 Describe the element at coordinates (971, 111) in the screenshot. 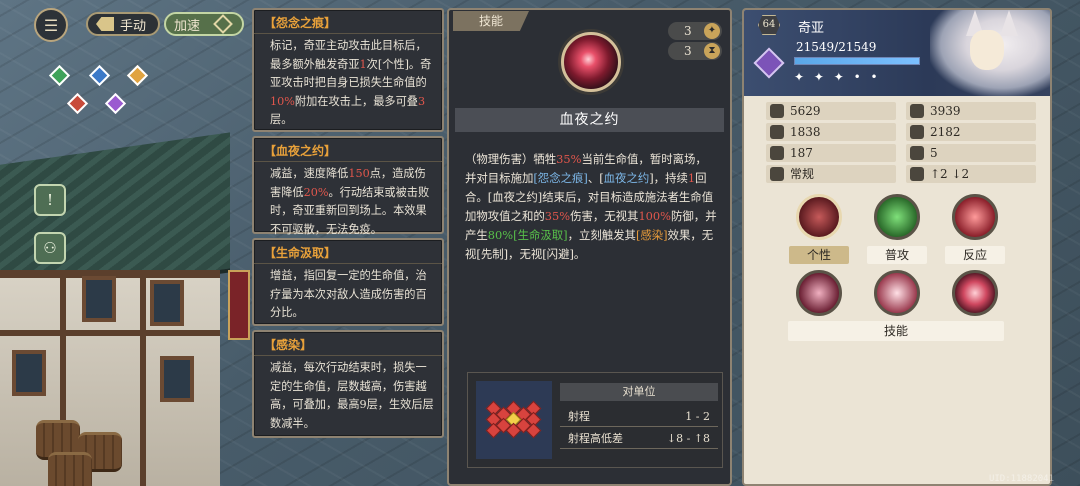

I see `stat-magic-attack: 3939` at that location.